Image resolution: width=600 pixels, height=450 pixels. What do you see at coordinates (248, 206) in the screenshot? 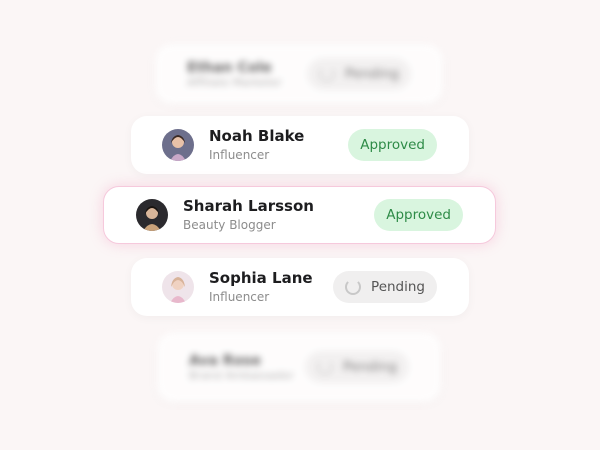
I see `user-name: Sharah Larsson` at bounding box center [248, 206].